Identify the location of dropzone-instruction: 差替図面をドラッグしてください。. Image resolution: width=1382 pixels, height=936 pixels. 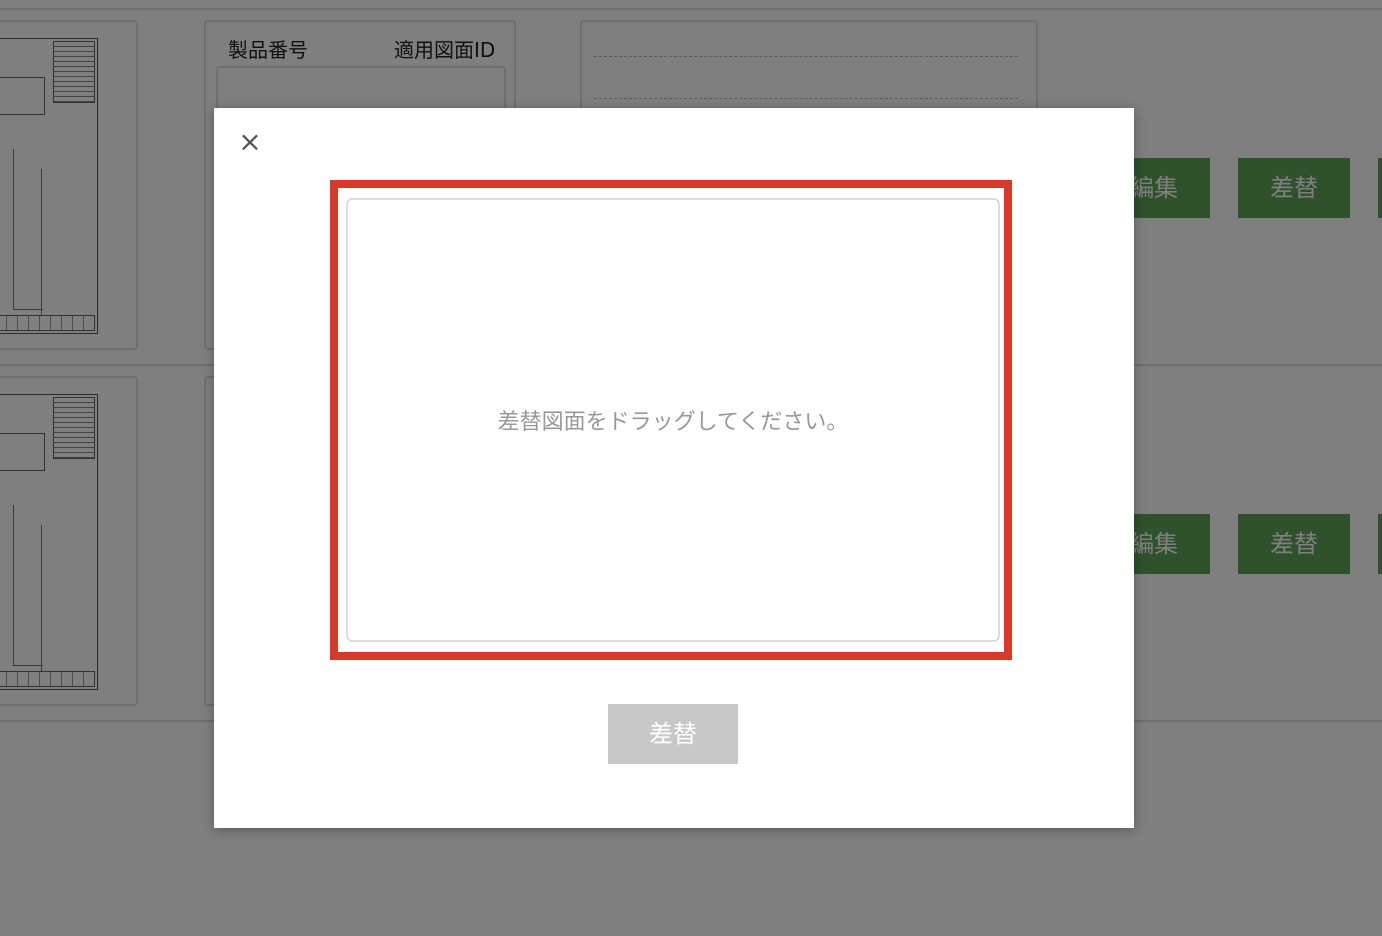
(673, 422).